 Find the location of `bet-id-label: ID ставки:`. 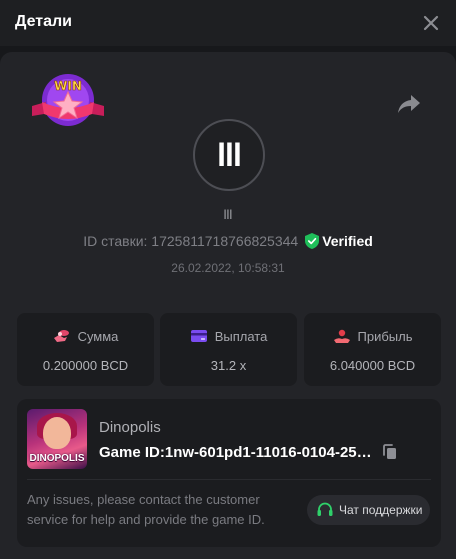

bet-id-label: ID ставки: is located at coordinates (115, 241).